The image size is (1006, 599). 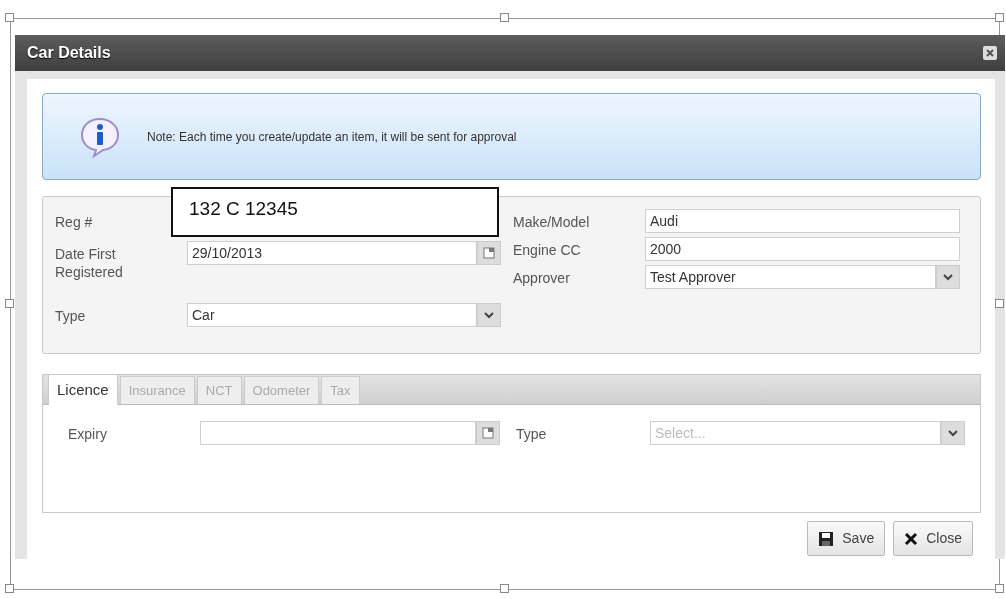 I want to click on note-text: Note: Each time you create/update an item, it will be sent for approval, so click(x=332, y=137).